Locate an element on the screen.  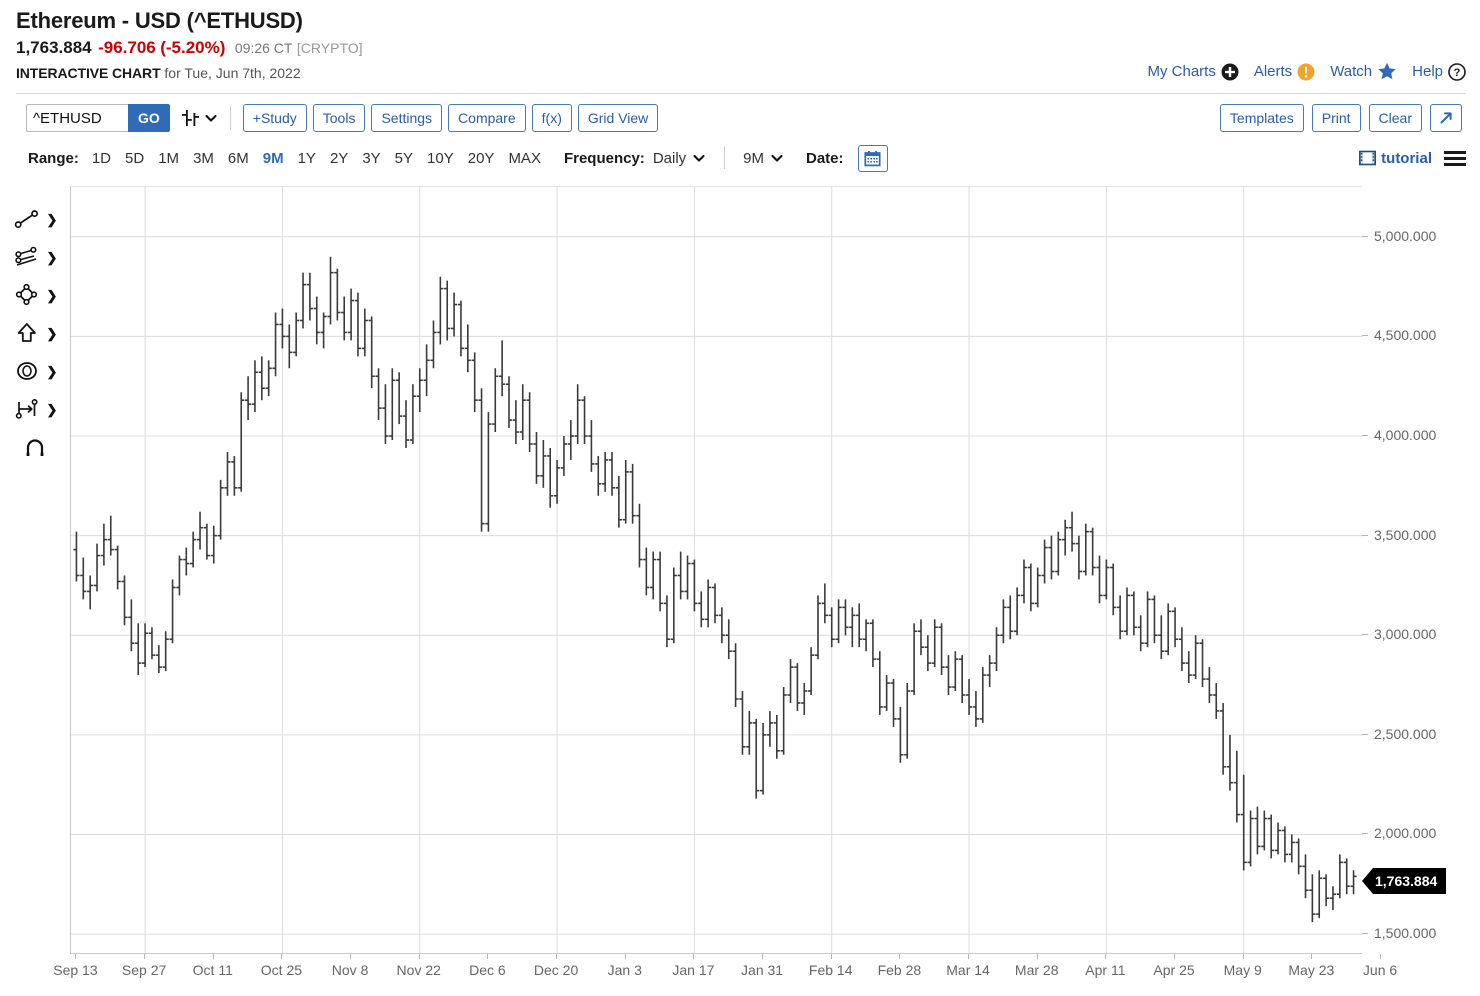
expand-arrow-icon is located at coordinates (1446, 118).